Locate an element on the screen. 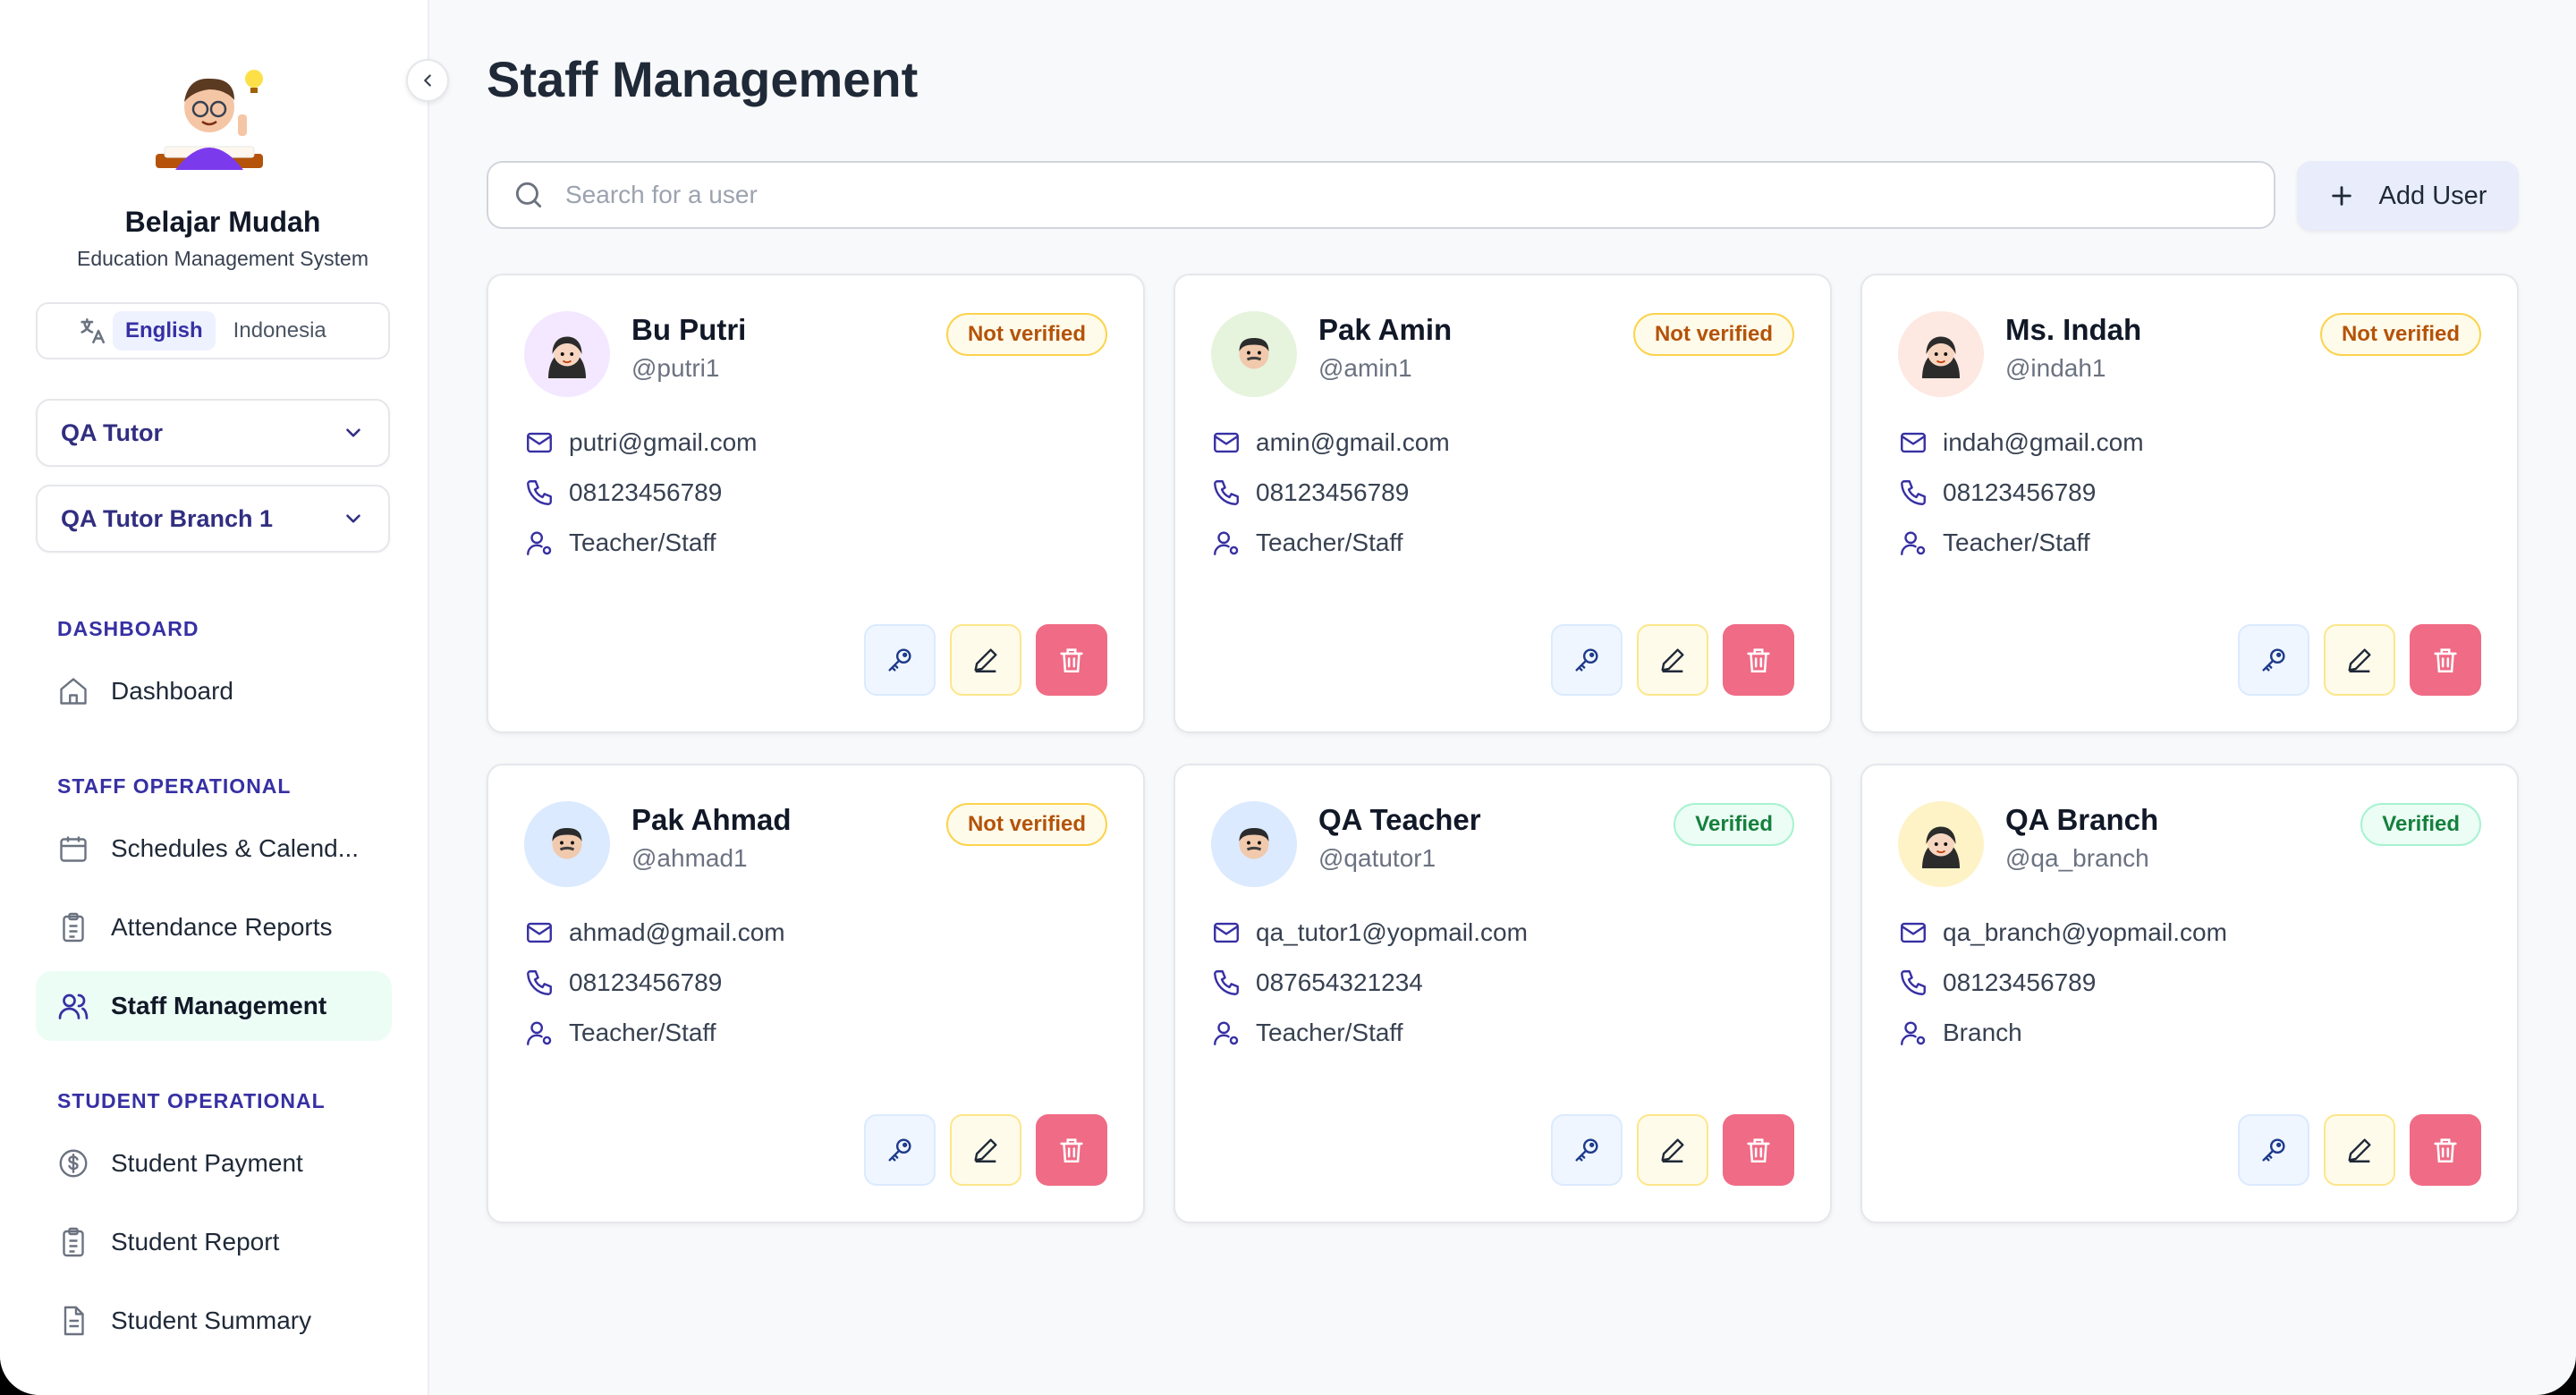 This screenshot has width=2576, height=1395. sidebar-item-student-payment: Student Payment is located at coordinates (214, 1163).